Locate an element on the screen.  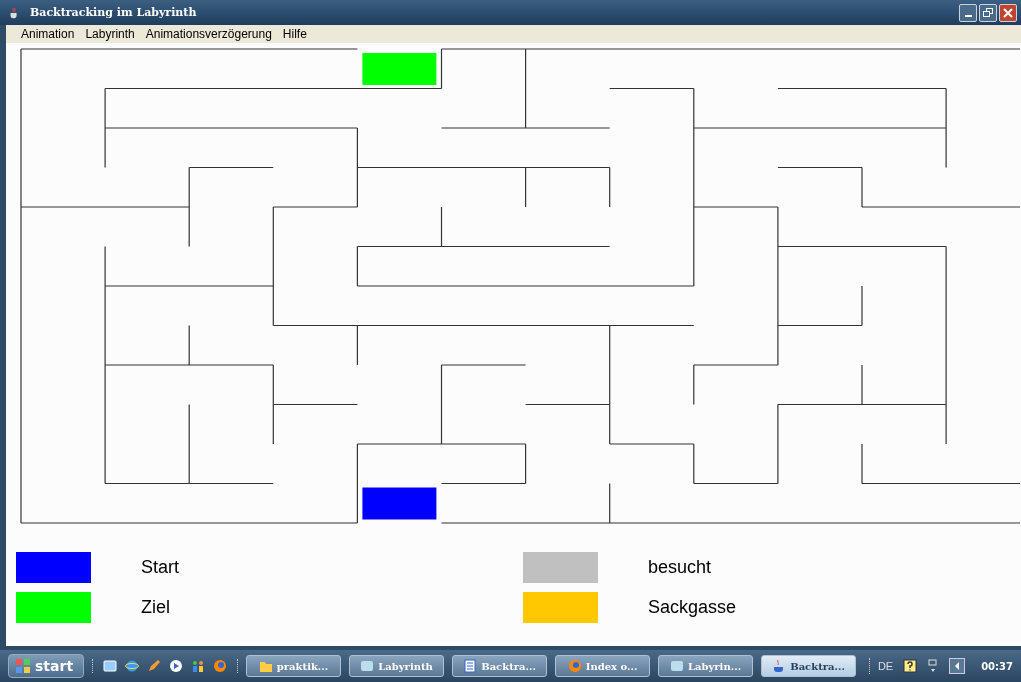
left-arrow-icon is located at coordinates (957, 666).